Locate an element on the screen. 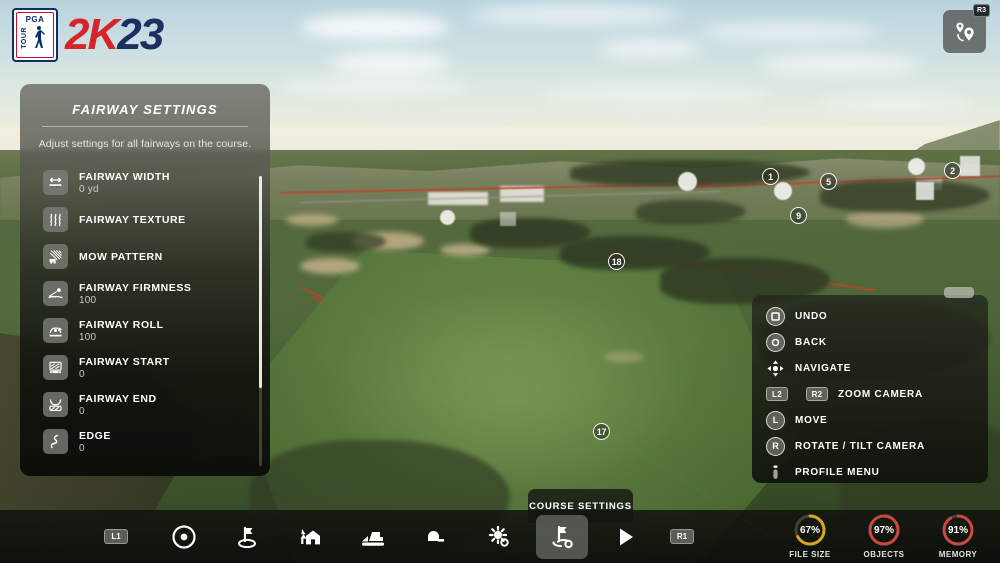  button-circle is located at coordinates (775, 342).